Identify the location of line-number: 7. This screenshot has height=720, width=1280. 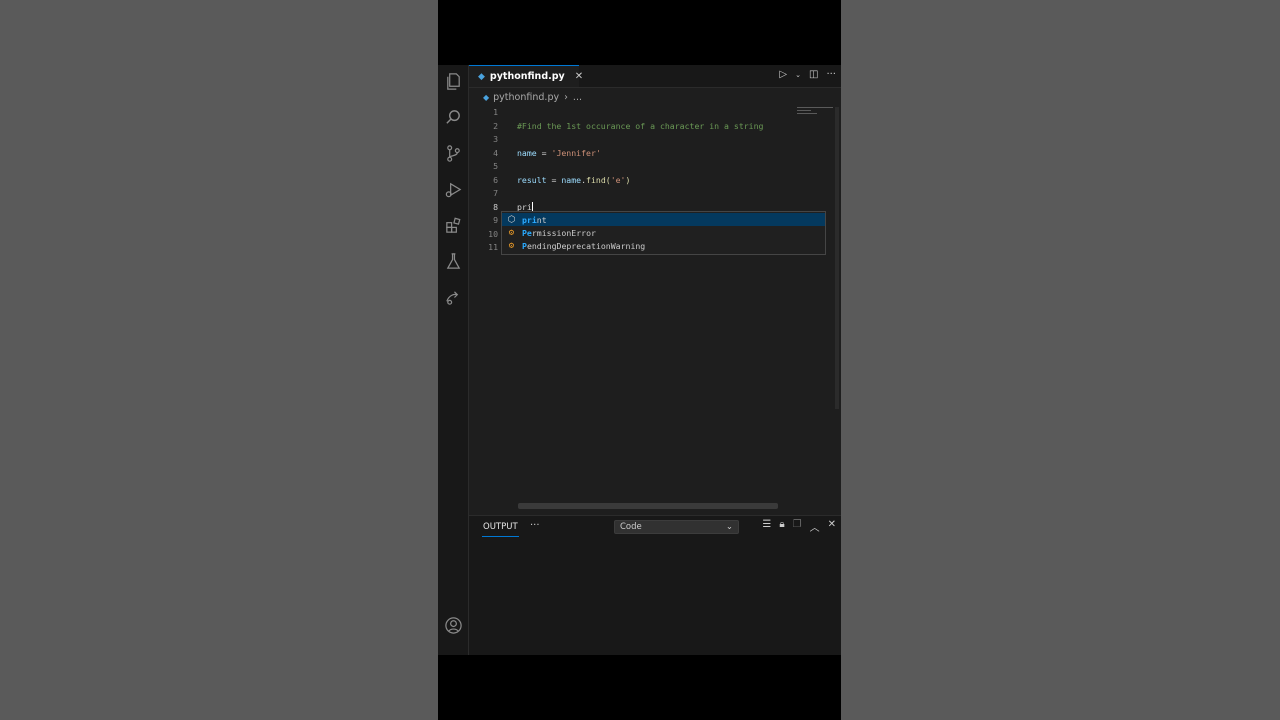
(495, 193).